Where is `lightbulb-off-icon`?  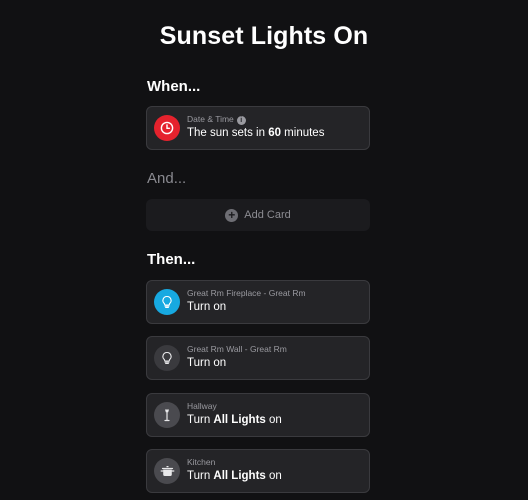 lightbulb-off-icon is located at coordinates (167, 358).